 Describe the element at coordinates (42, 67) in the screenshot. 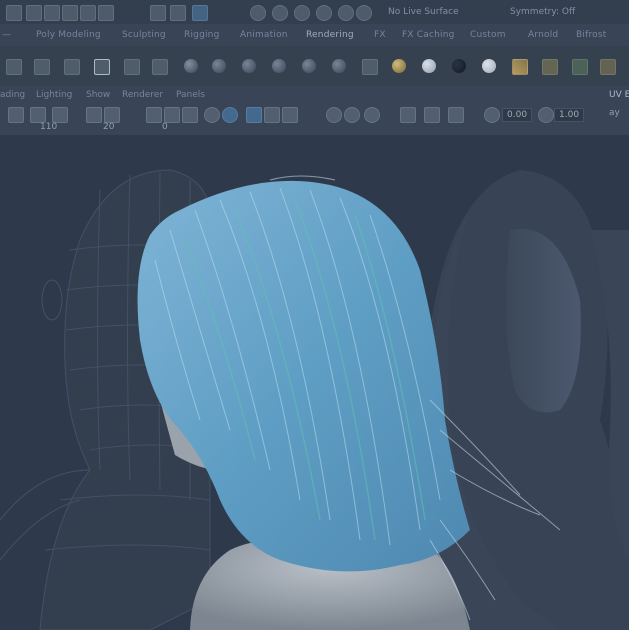

I see `ipr-render-icon` at that location.